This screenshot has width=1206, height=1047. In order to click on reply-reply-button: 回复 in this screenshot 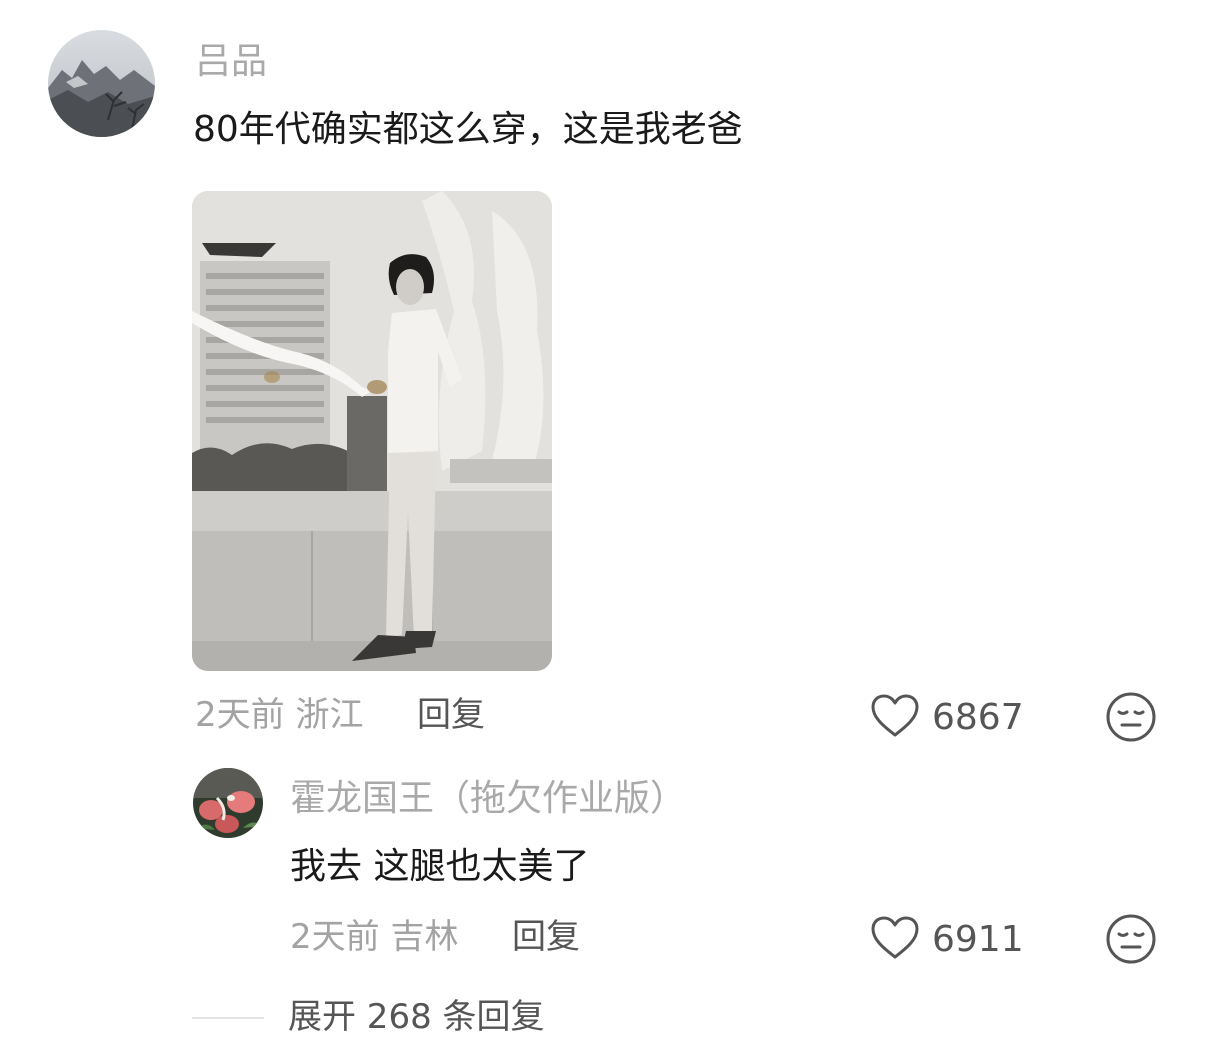, I will do `click(546, 937)`.